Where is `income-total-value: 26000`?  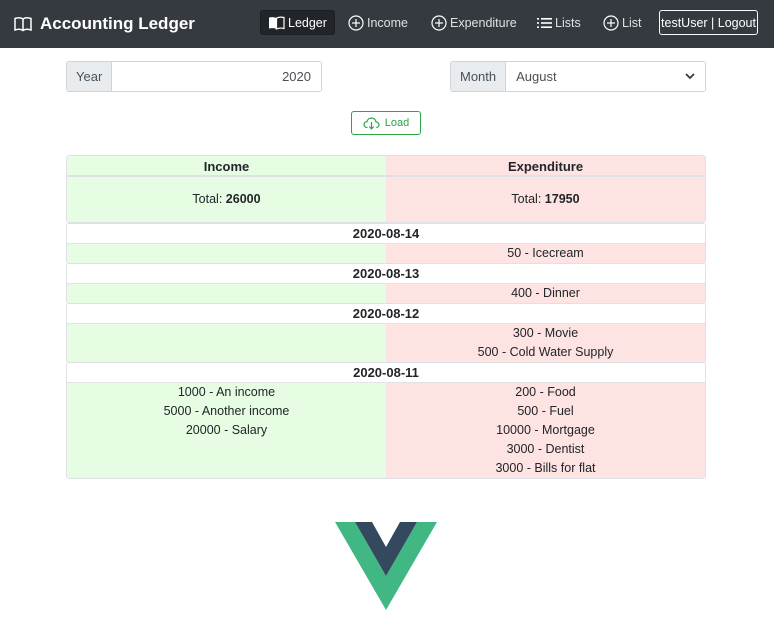
income-total-value: 26000 is located at coordinates (243, 199).